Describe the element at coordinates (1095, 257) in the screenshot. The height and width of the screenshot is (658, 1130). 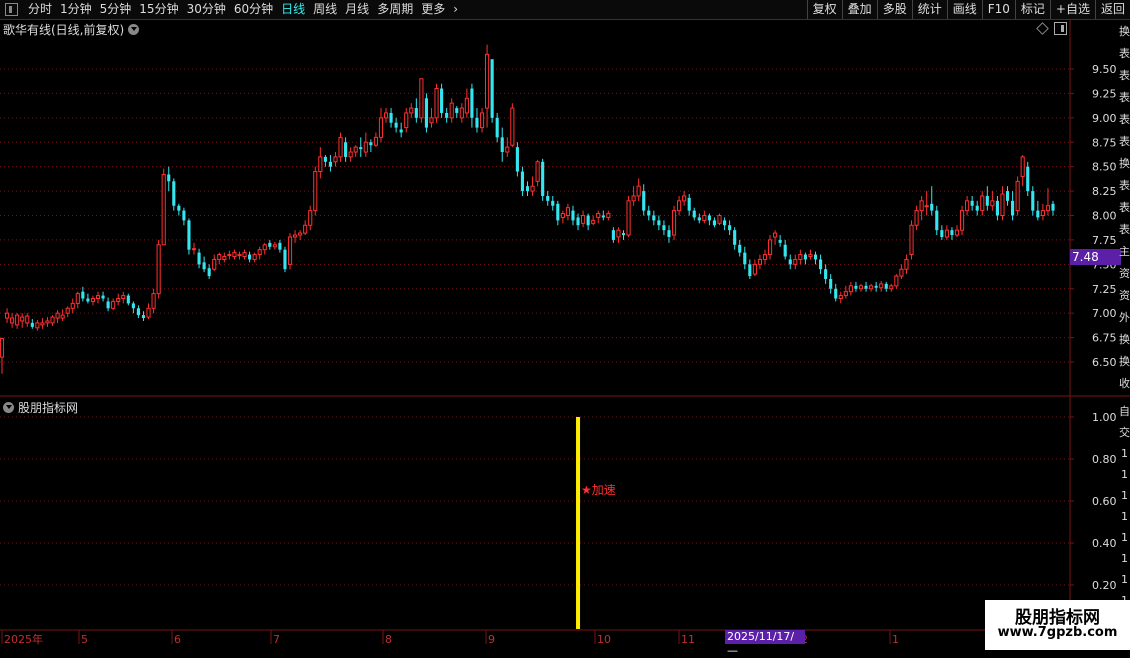
I see `current-price-tag: 7.48` at that location.